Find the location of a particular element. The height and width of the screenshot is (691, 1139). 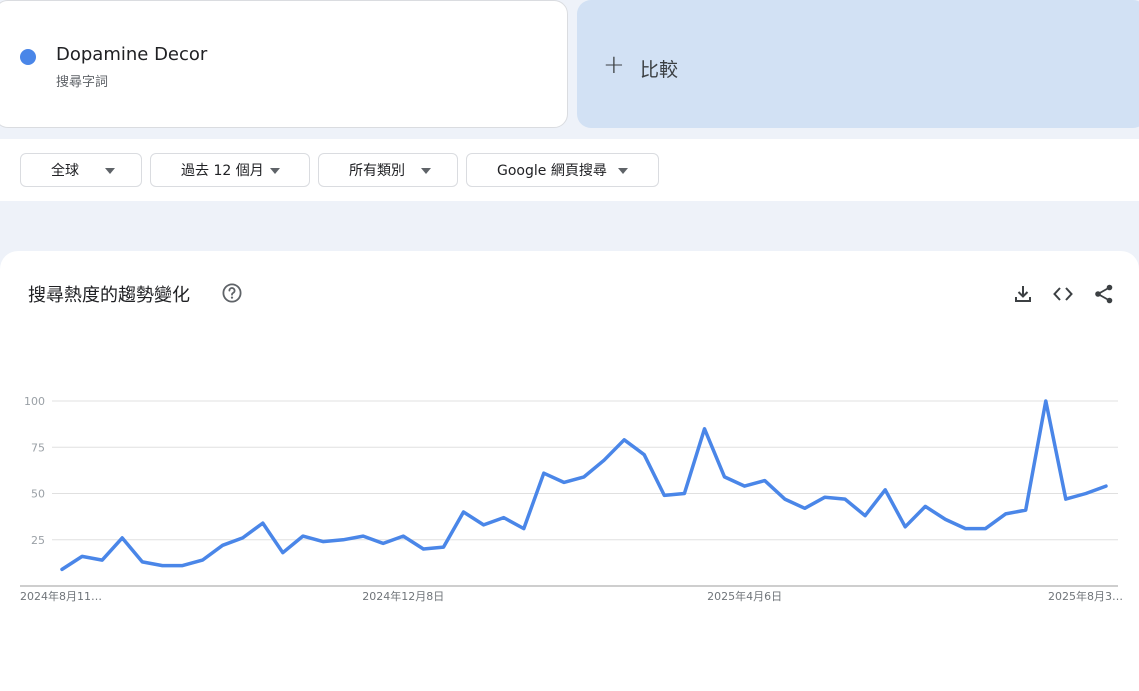

term-name: Dopamine Decor is located at coordinates (131, 54).